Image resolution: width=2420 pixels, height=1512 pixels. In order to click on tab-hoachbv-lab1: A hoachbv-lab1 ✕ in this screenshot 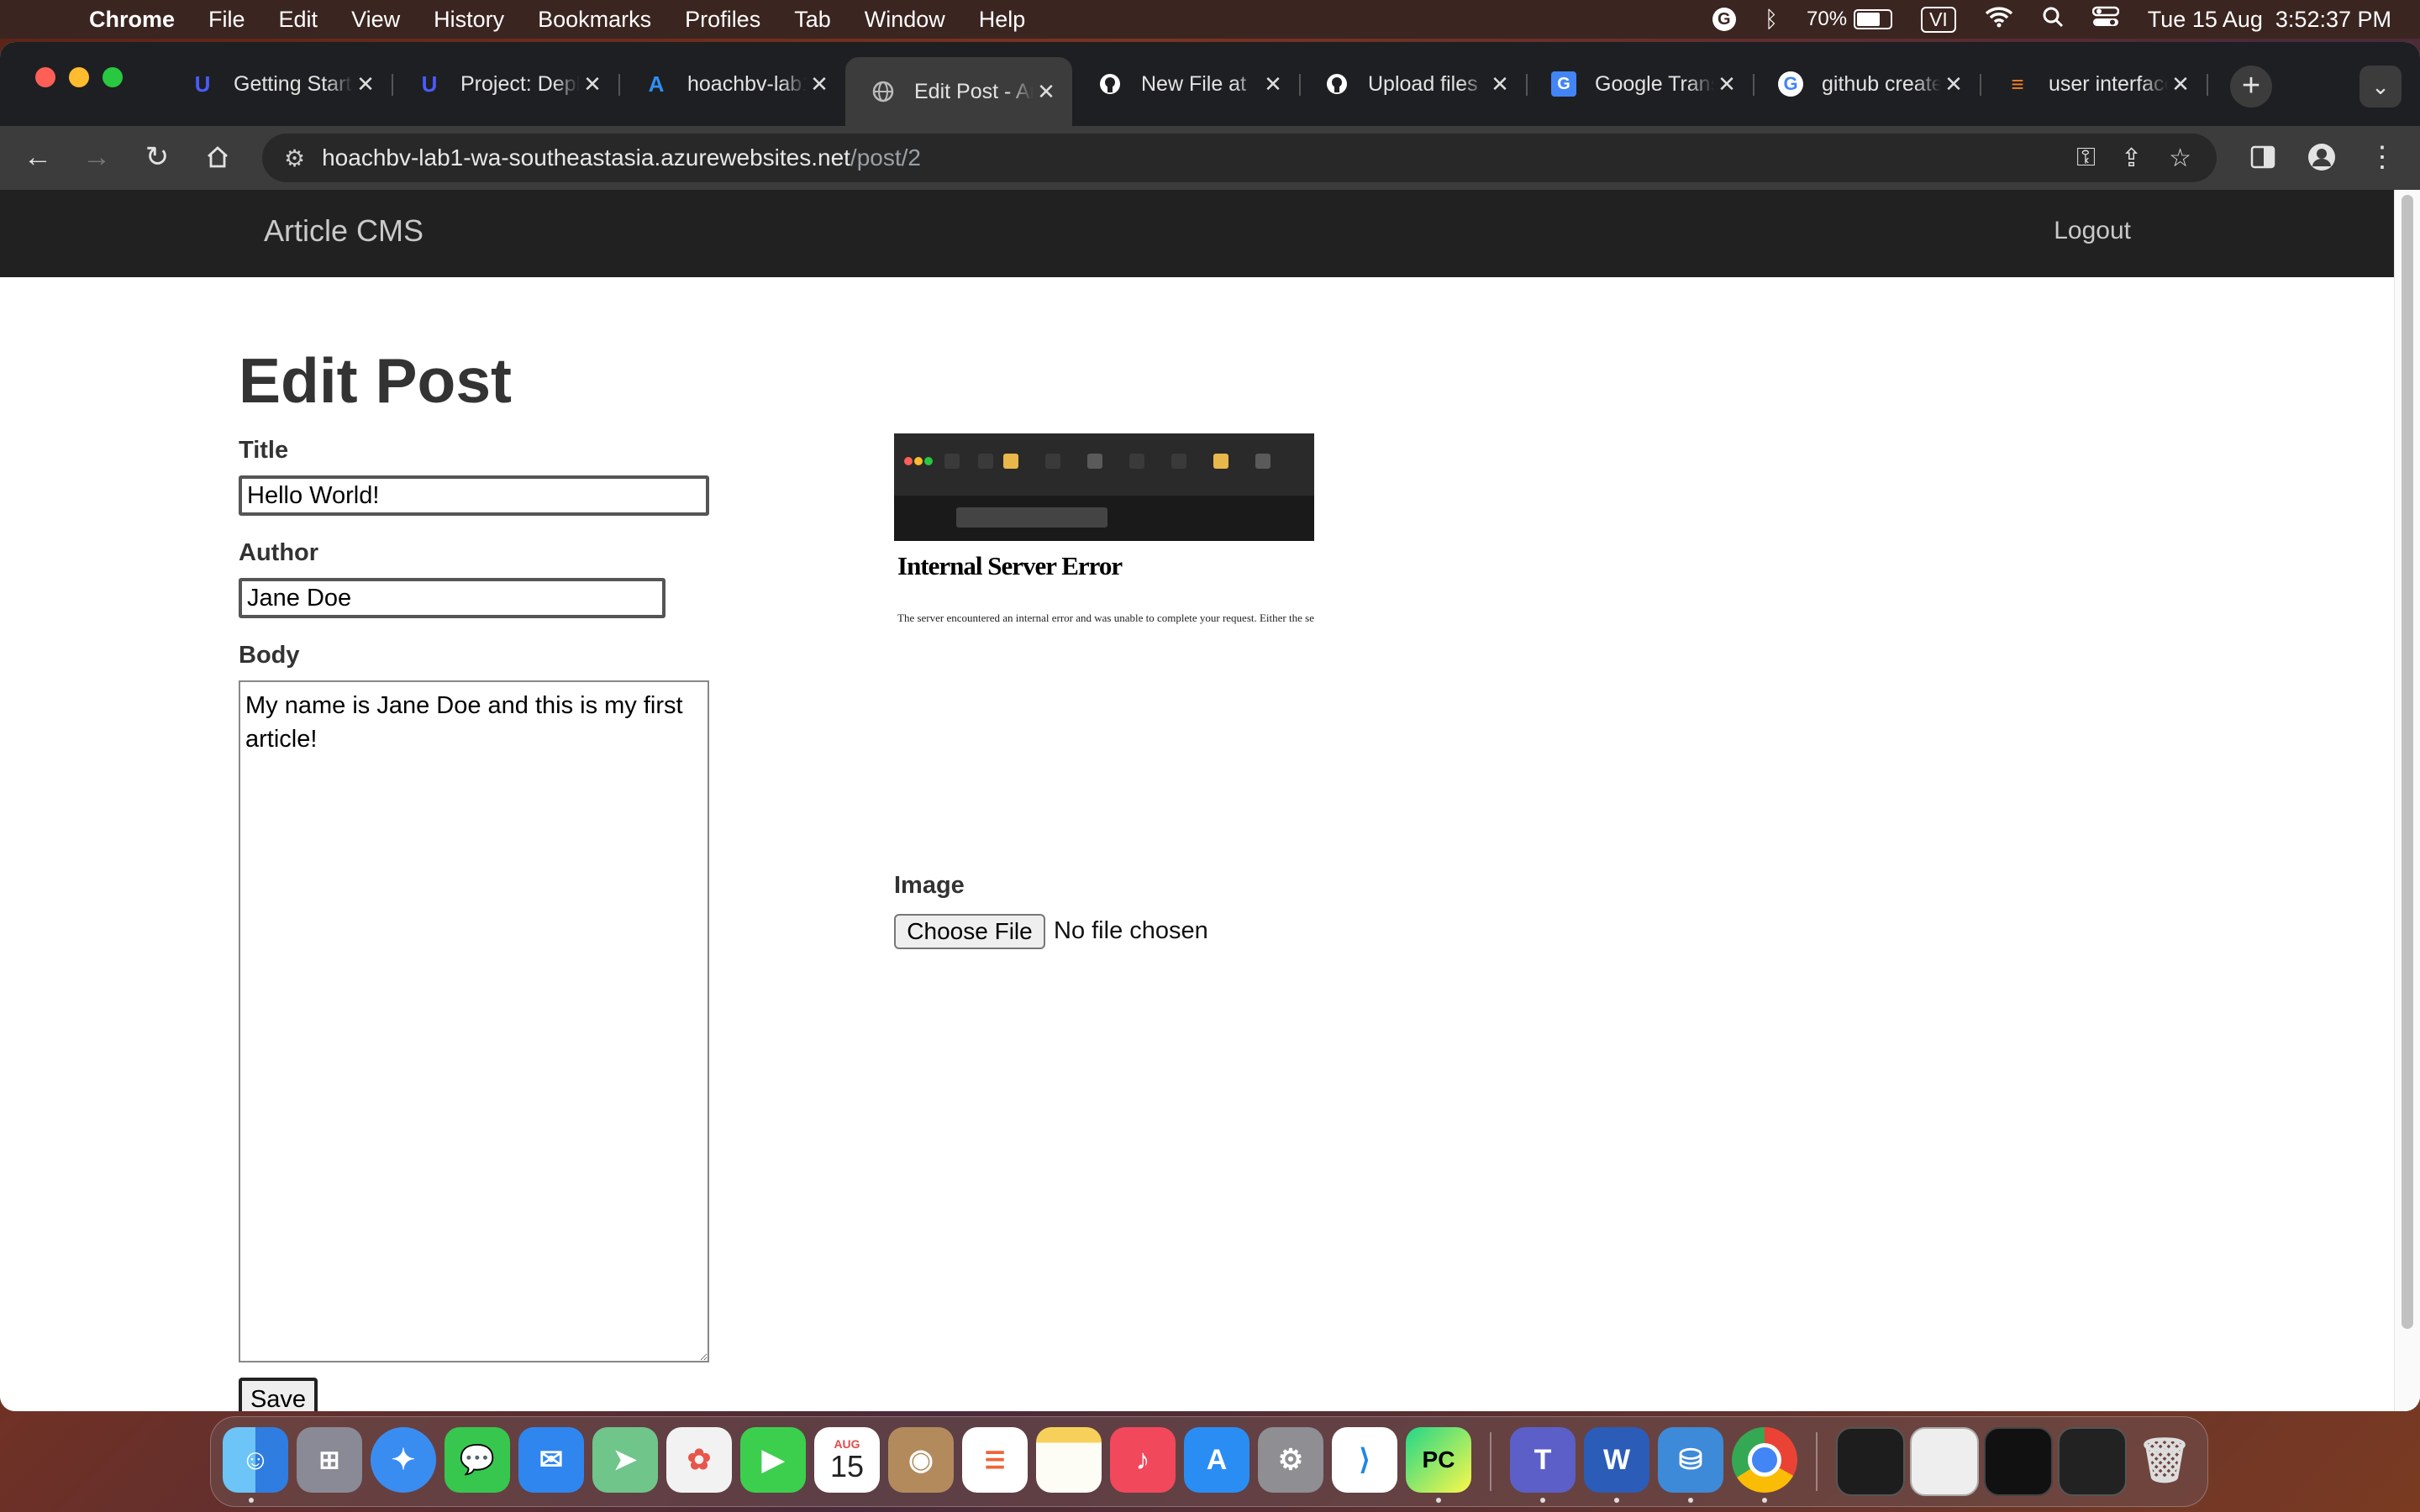, I will do `click(732, 84)`.